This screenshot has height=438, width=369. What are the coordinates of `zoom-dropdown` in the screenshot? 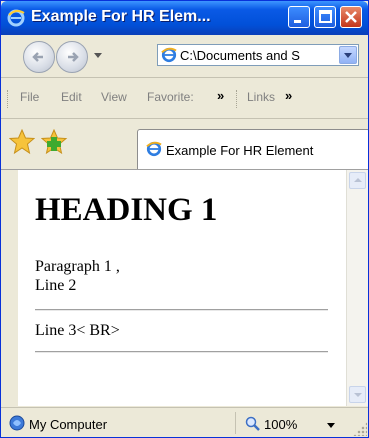 It's located at (331, 425).